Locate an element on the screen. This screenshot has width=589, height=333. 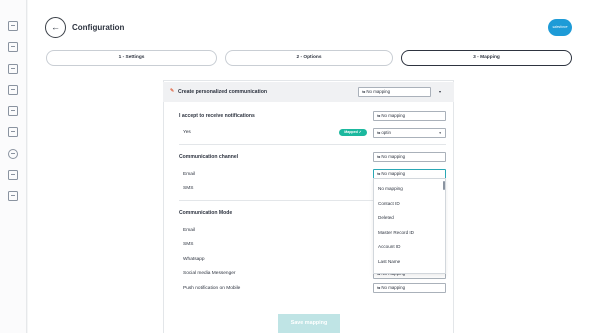
step-mapping: 3 - Mapping is located at coordinates (486, 58).